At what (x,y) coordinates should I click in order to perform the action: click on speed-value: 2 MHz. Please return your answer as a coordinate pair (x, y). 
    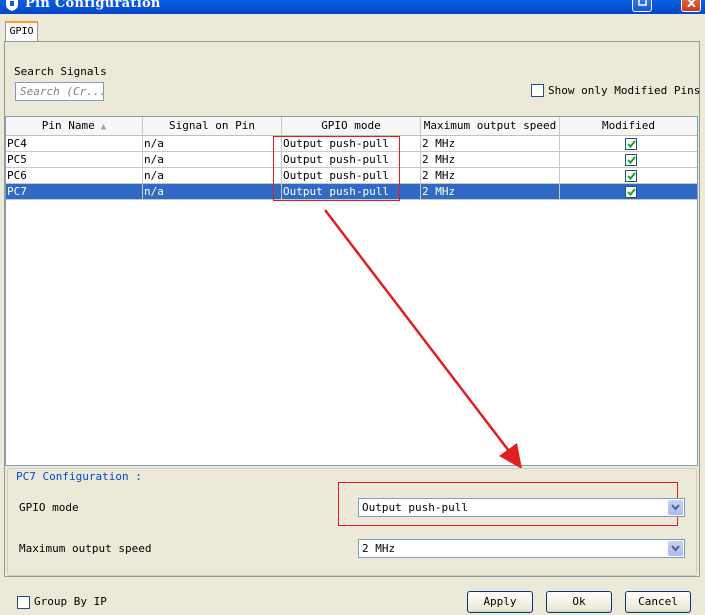
    Looking at the image, I should click on (379, 548).